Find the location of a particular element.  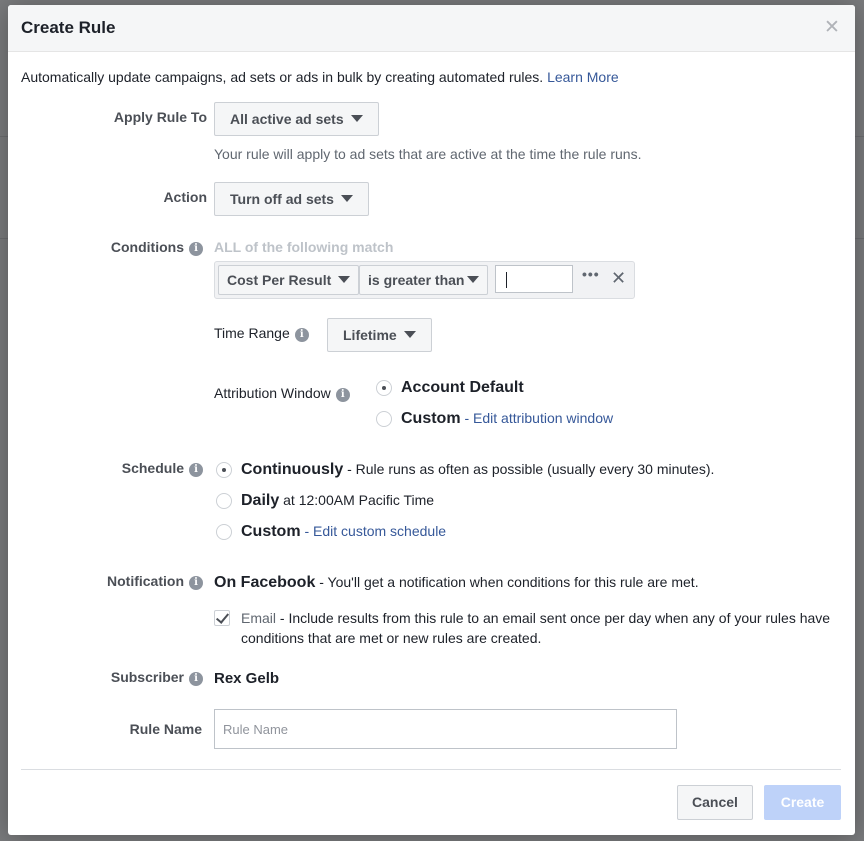

condition-operator-dropdown: is greater than is located at coordinates (424, 280).